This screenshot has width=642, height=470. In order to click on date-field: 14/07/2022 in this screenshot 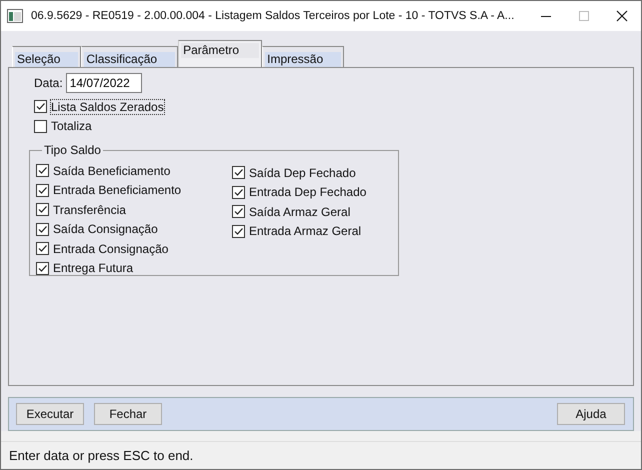, I will do `click(104, 83)`.